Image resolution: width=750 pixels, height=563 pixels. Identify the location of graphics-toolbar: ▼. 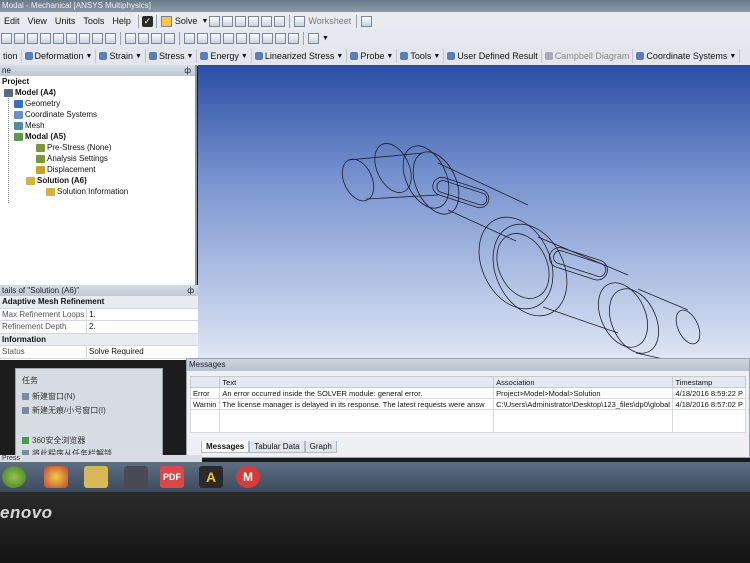
(375, 39).